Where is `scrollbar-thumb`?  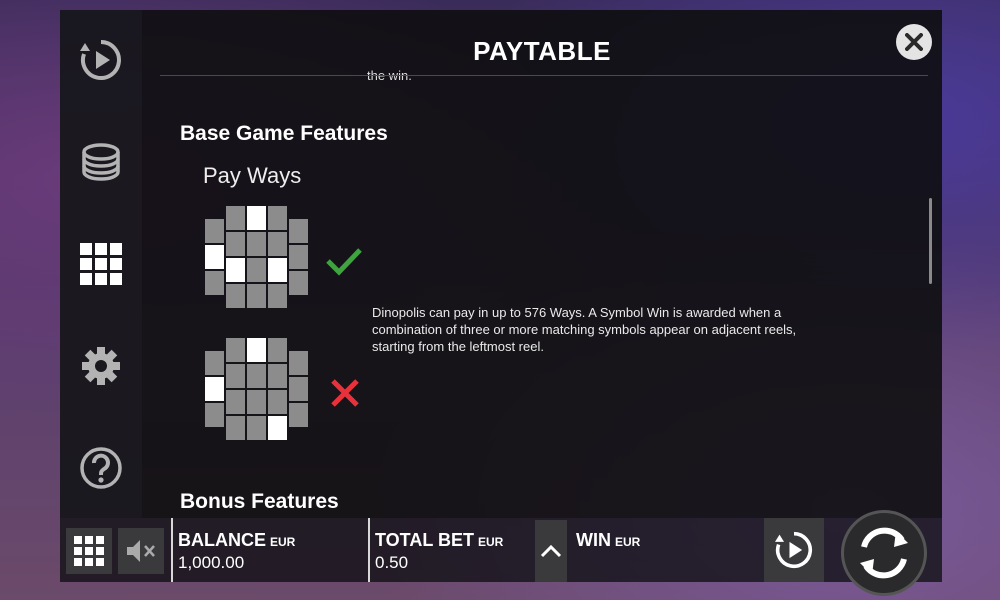
scrollbar-thumb is located at coordinates (930, 241).